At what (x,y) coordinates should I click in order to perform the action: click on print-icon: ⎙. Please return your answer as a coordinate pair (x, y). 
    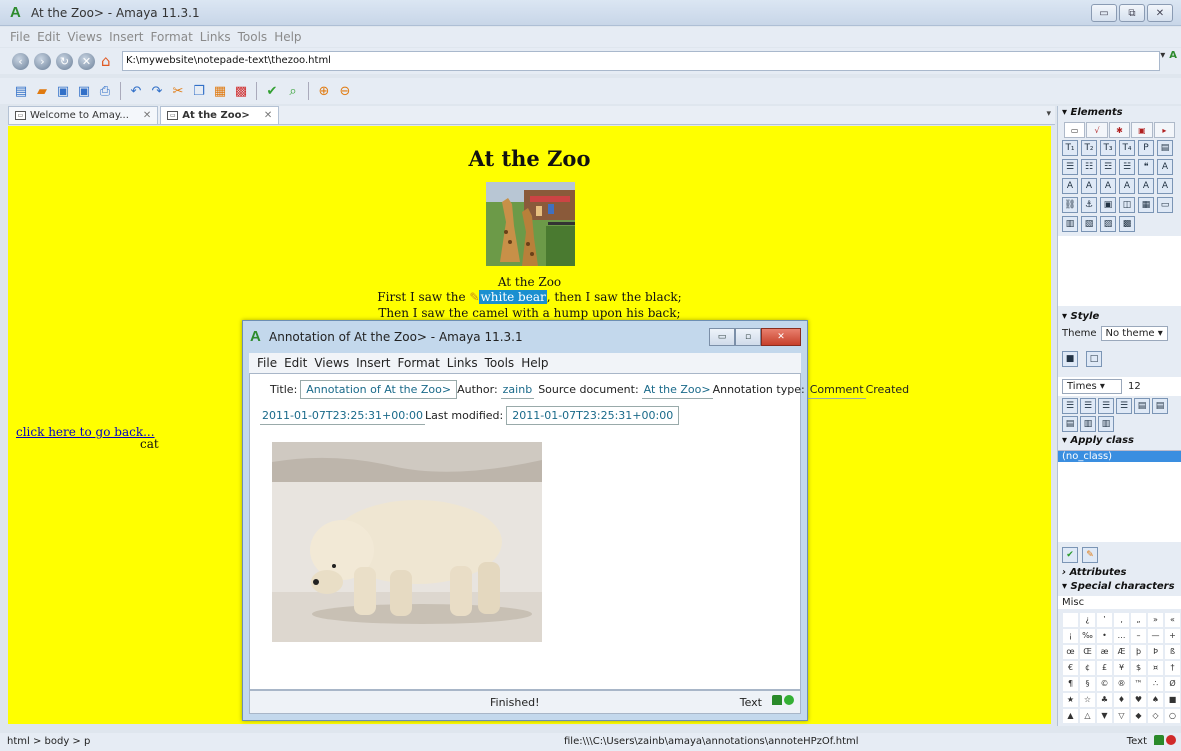
    Looking at the image, I should click on (105, 91).